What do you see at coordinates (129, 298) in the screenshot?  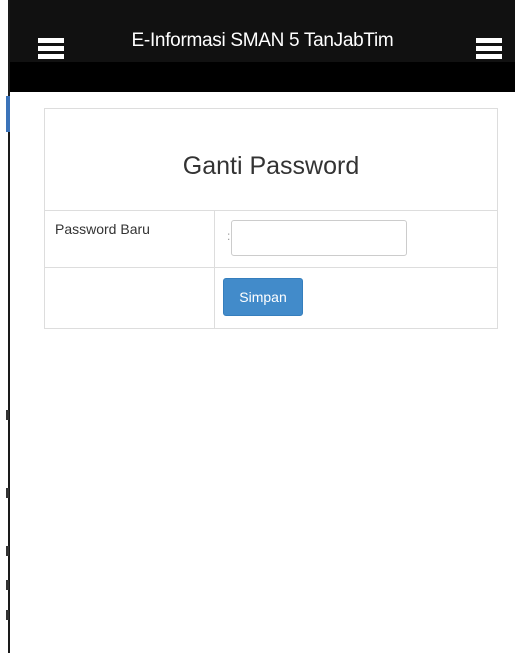 I see `empty-cell` at bounding box center [129, 298].